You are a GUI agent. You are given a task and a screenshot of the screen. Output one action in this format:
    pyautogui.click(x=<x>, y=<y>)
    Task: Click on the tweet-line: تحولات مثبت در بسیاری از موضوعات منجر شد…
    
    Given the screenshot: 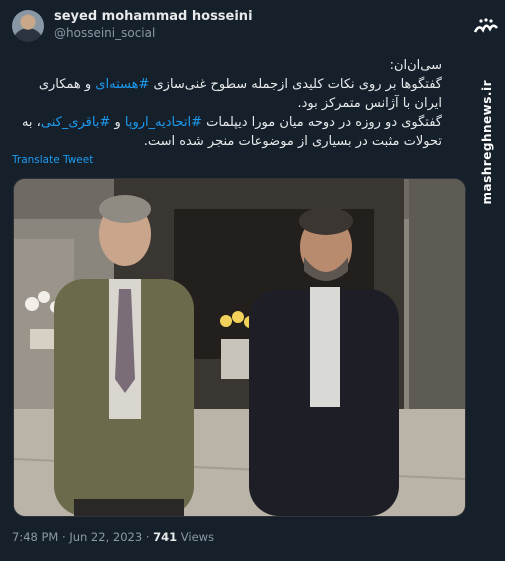 What is the action you would take?
    pyautogui.click(x=292, y=141)
    